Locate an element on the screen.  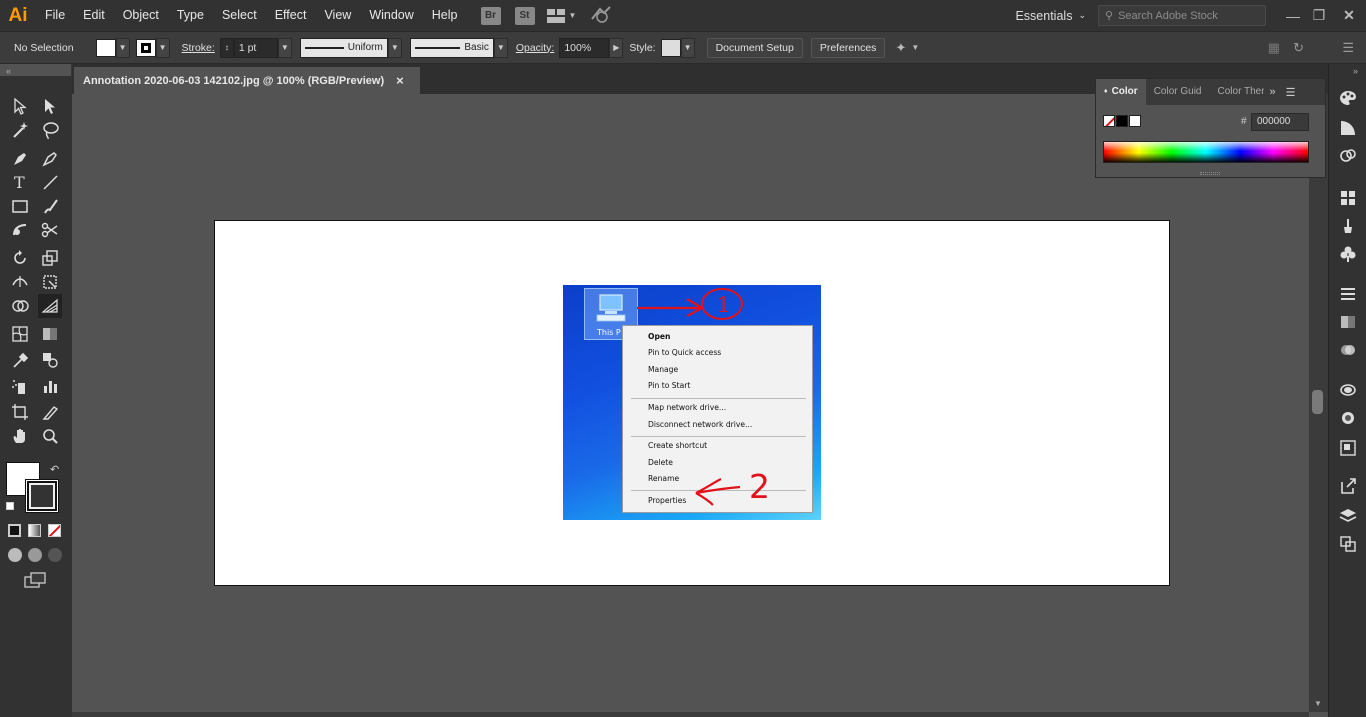
vertical-scroll-thumb is located at coordinates (1317, 402).